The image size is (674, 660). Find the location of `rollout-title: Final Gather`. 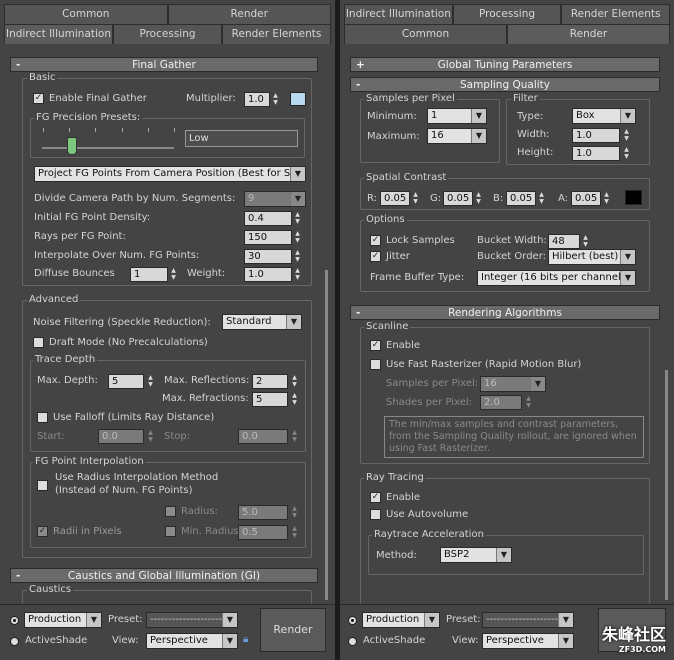

rollout-title: Final Gather is located at coordinates (164, 65).